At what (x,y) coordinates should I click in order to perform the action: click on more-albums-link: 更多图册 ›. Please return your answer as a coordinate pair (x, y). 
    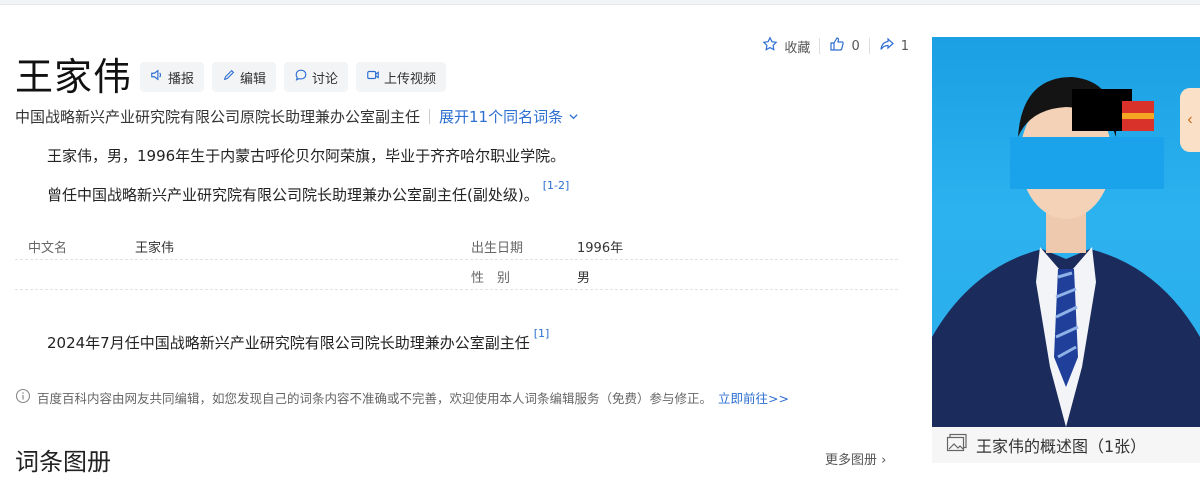
    Looking at the image, I should click on (855, 458).